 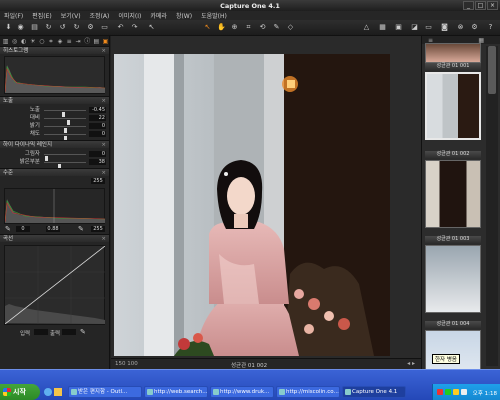 What do you see at coordinates (474, 27) in the screenshot?
I see `settings-icon: ⚙` at bounding box center [474, 27].